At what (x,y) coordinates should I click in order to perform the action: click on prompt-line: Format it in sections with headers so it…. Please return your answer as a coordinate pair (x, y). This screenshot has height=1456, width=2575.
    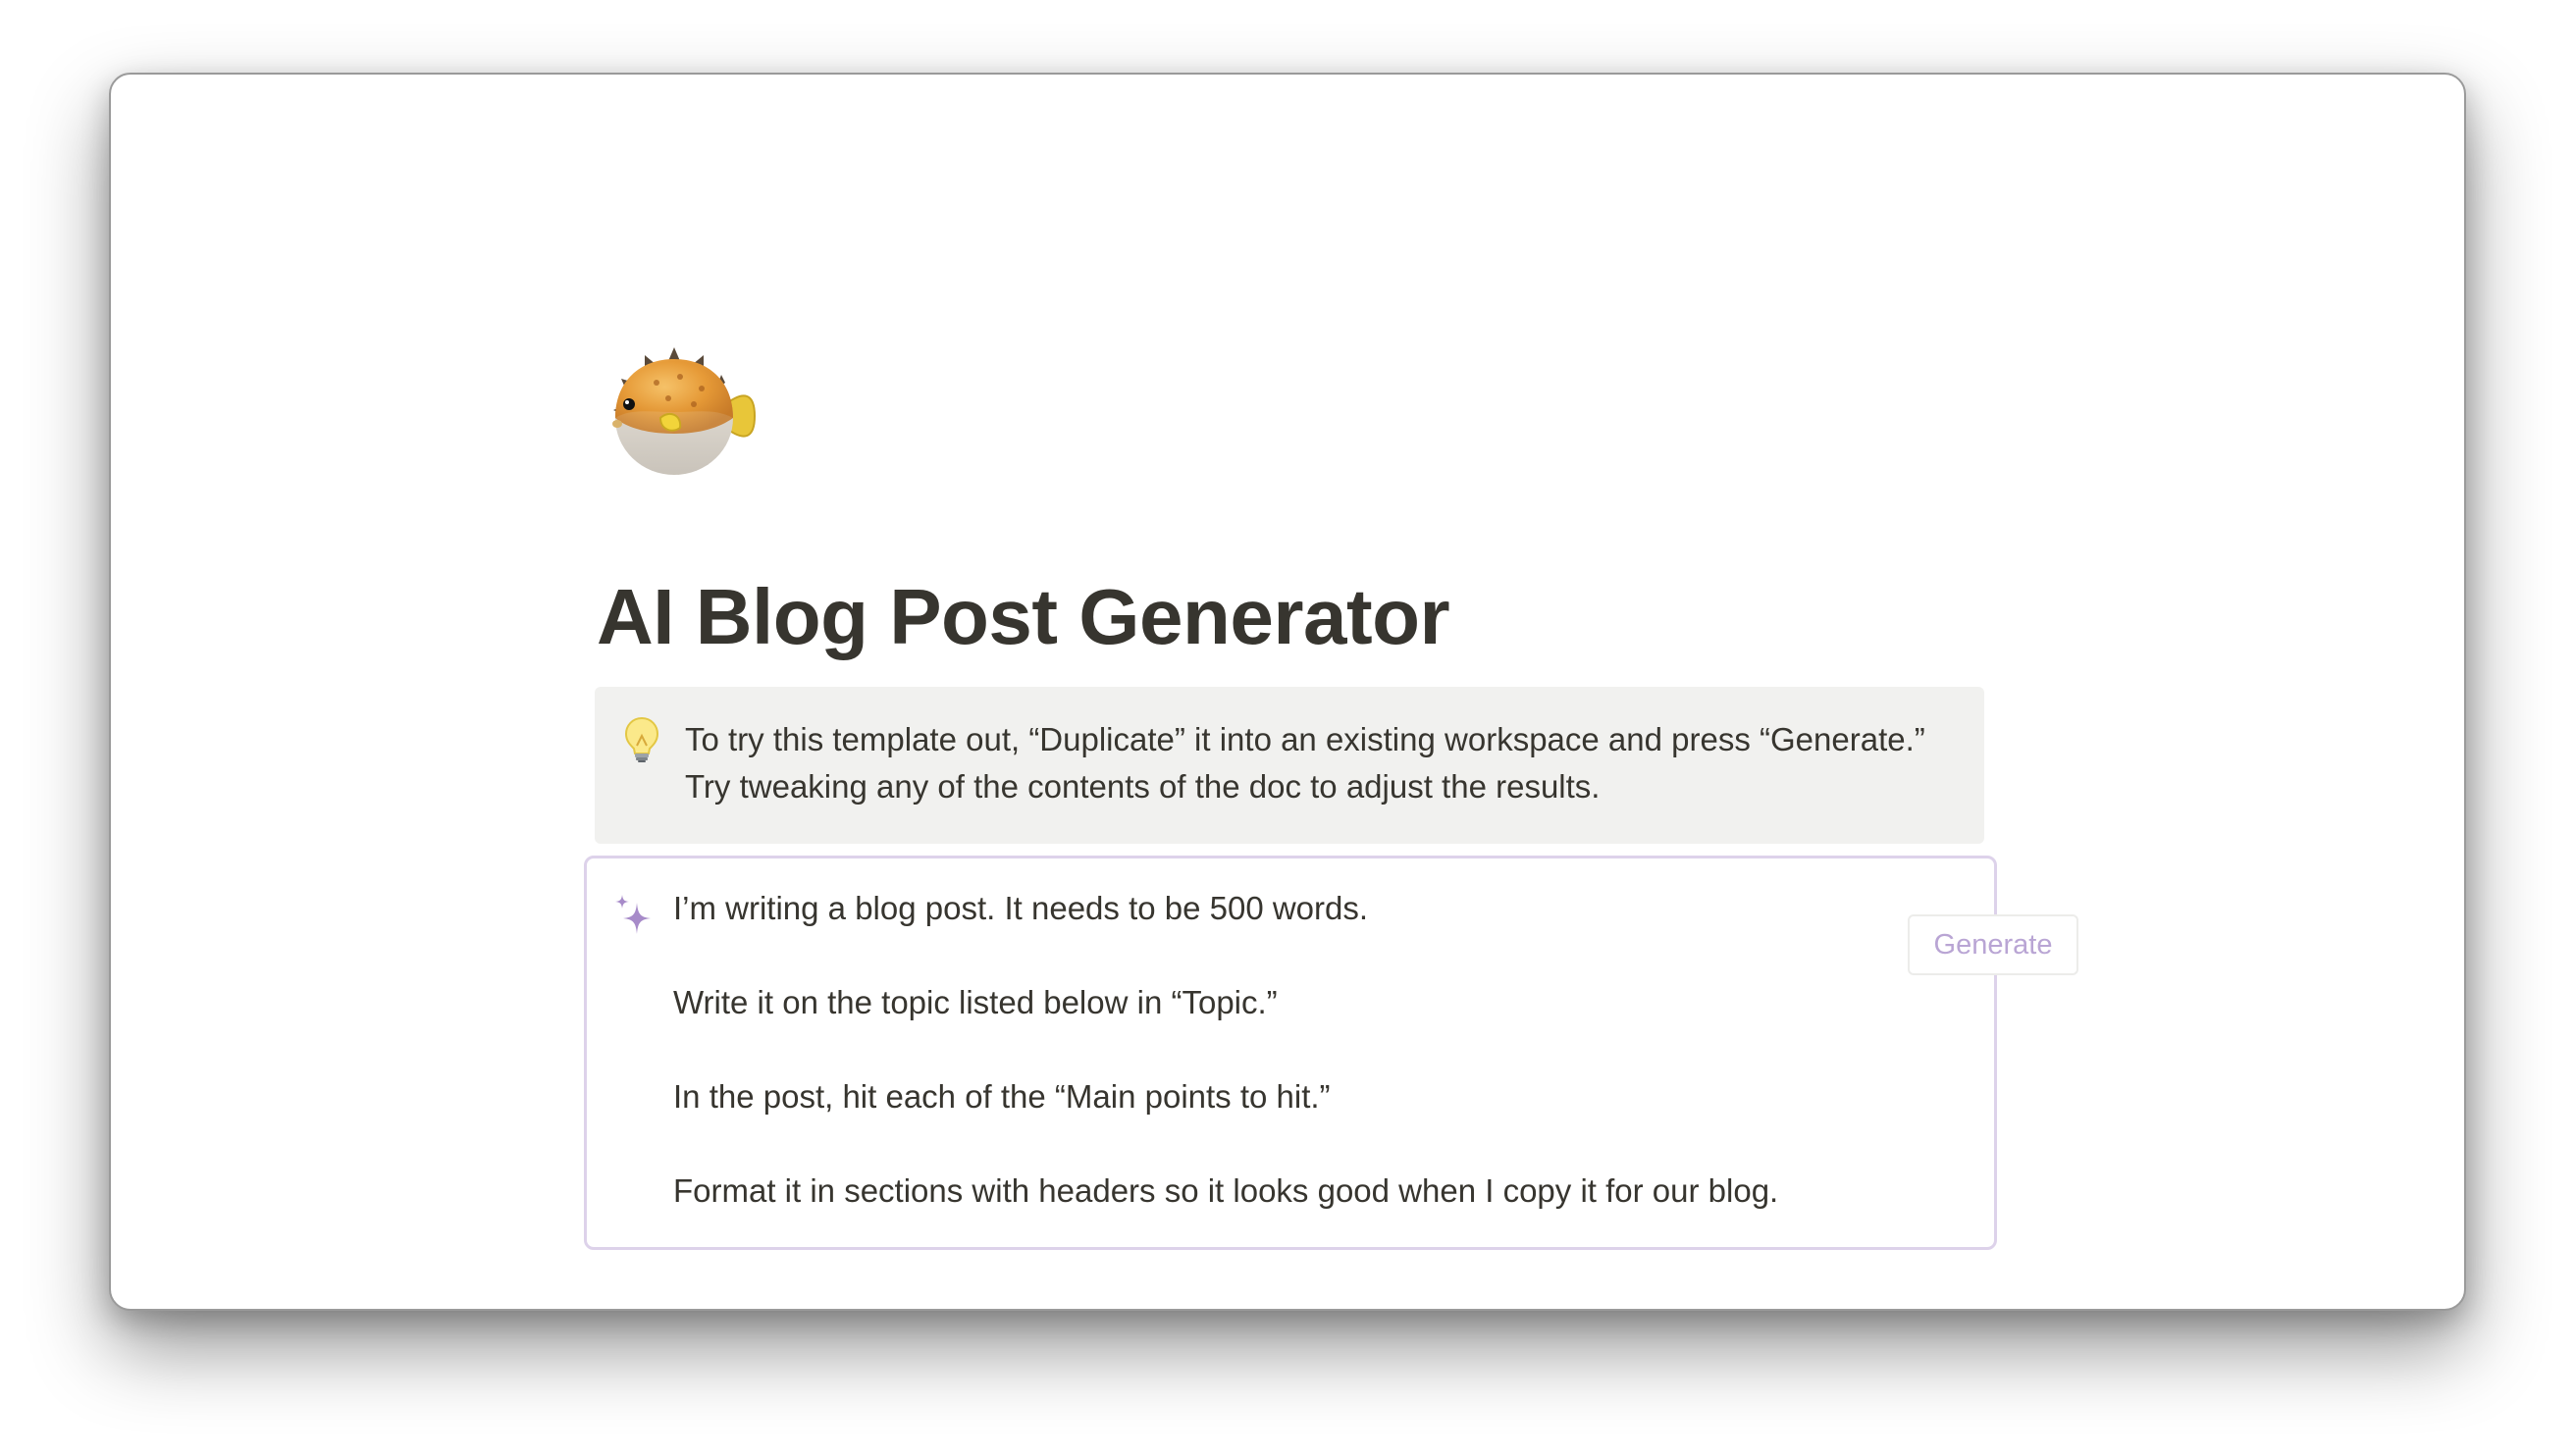
    Looking at the image, I should click on (1226, 1190).